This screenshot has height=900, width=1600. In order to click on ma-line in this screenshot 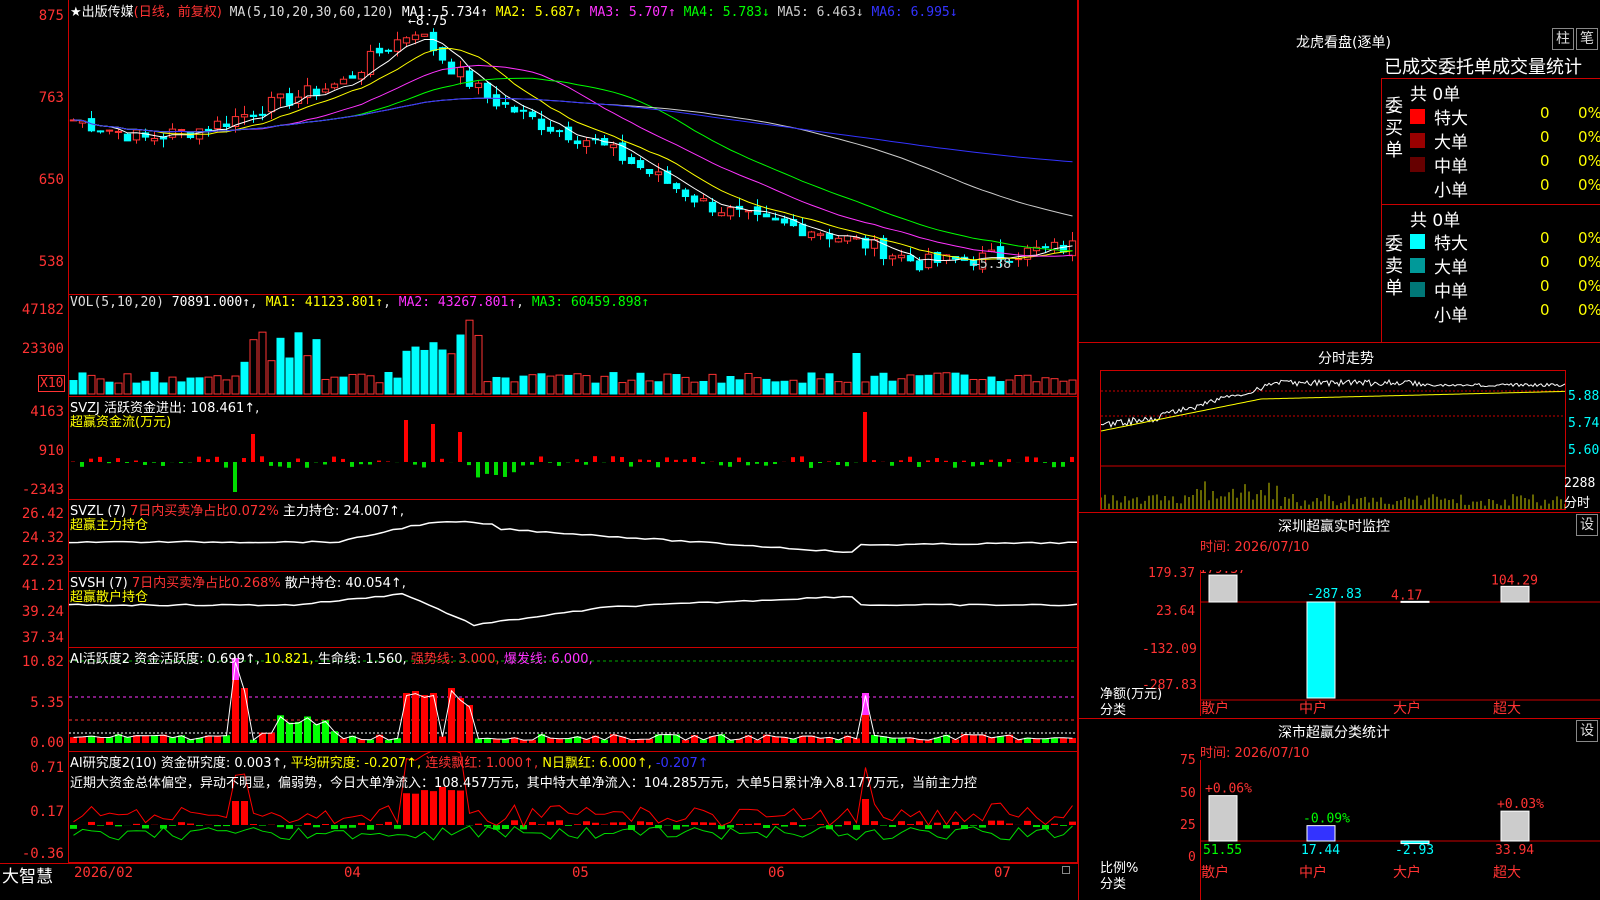, I will do `click(573, 164)`.